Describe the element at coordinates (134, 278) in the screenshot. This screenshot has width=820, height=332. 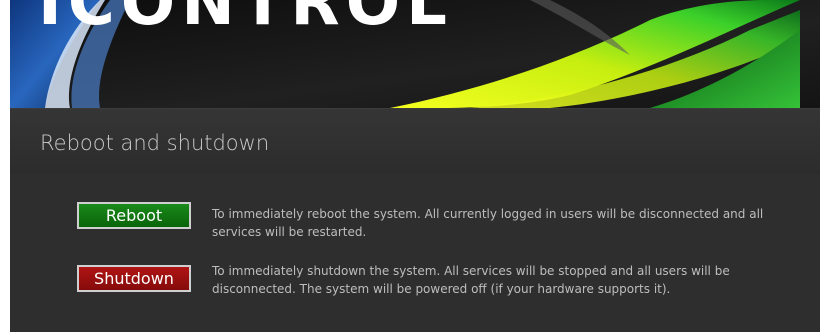
I see `shutdown-button: Shutdown` at that location.